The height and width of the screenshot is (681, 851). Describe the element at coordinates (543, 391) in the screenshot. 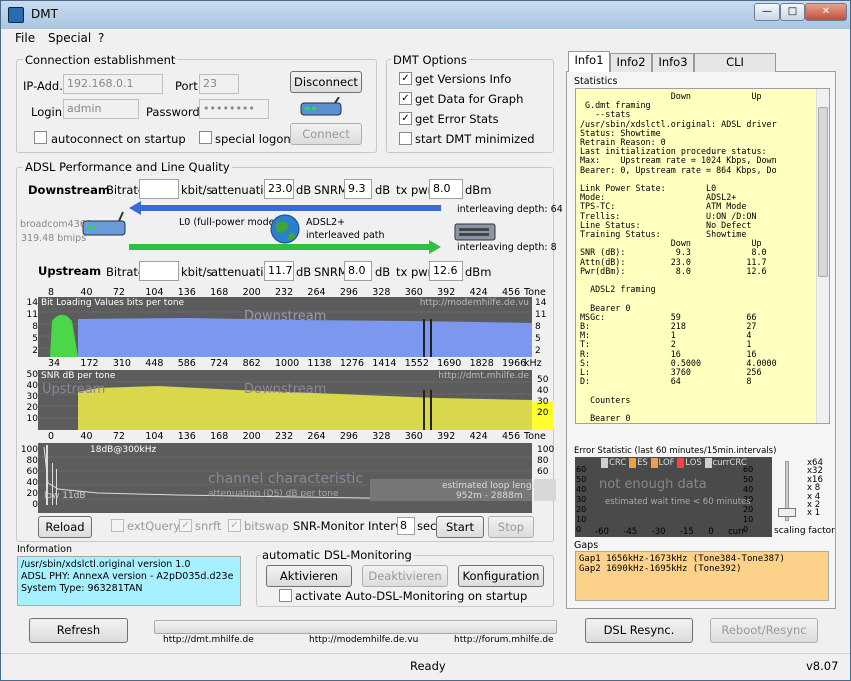

I see `snr-rtick: 40` at that location.